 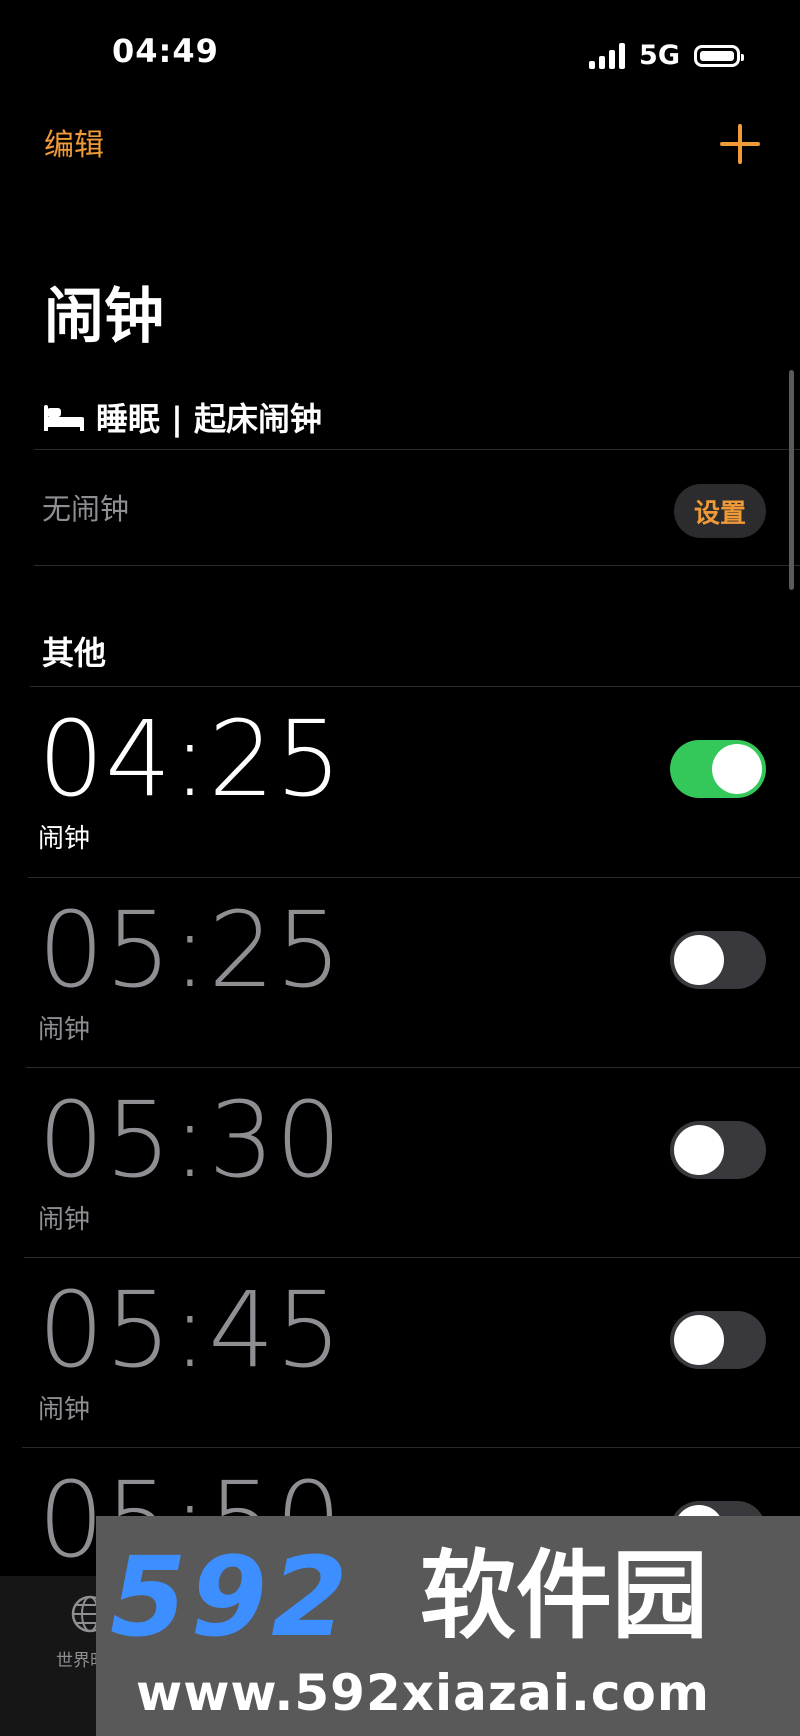 What do you see at coordinates (209, 419) in the screenshot?
I see `sleep-section-title: 睡眠 | 起床闹钟` at bounding box center [209, 419].